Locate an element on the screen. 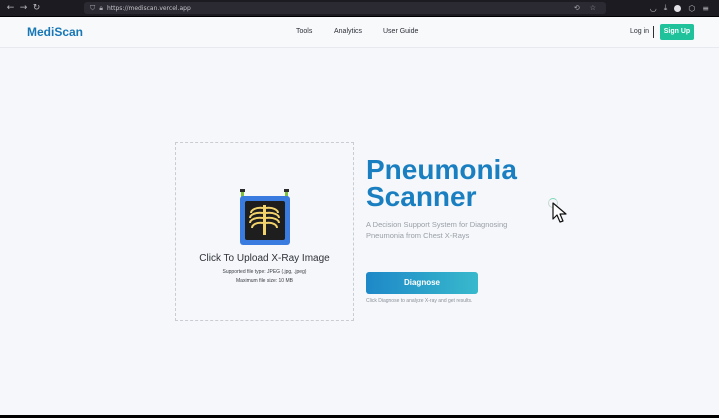 The height and width of the screenshot is (418, 719). extensions-icon: ⬡ is located at coordinates (691, 8).